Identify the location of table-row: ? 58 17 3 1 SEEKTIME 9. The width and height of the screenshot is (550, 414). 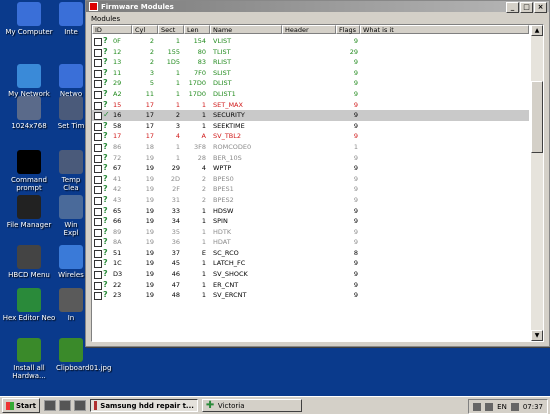
(310, 126).